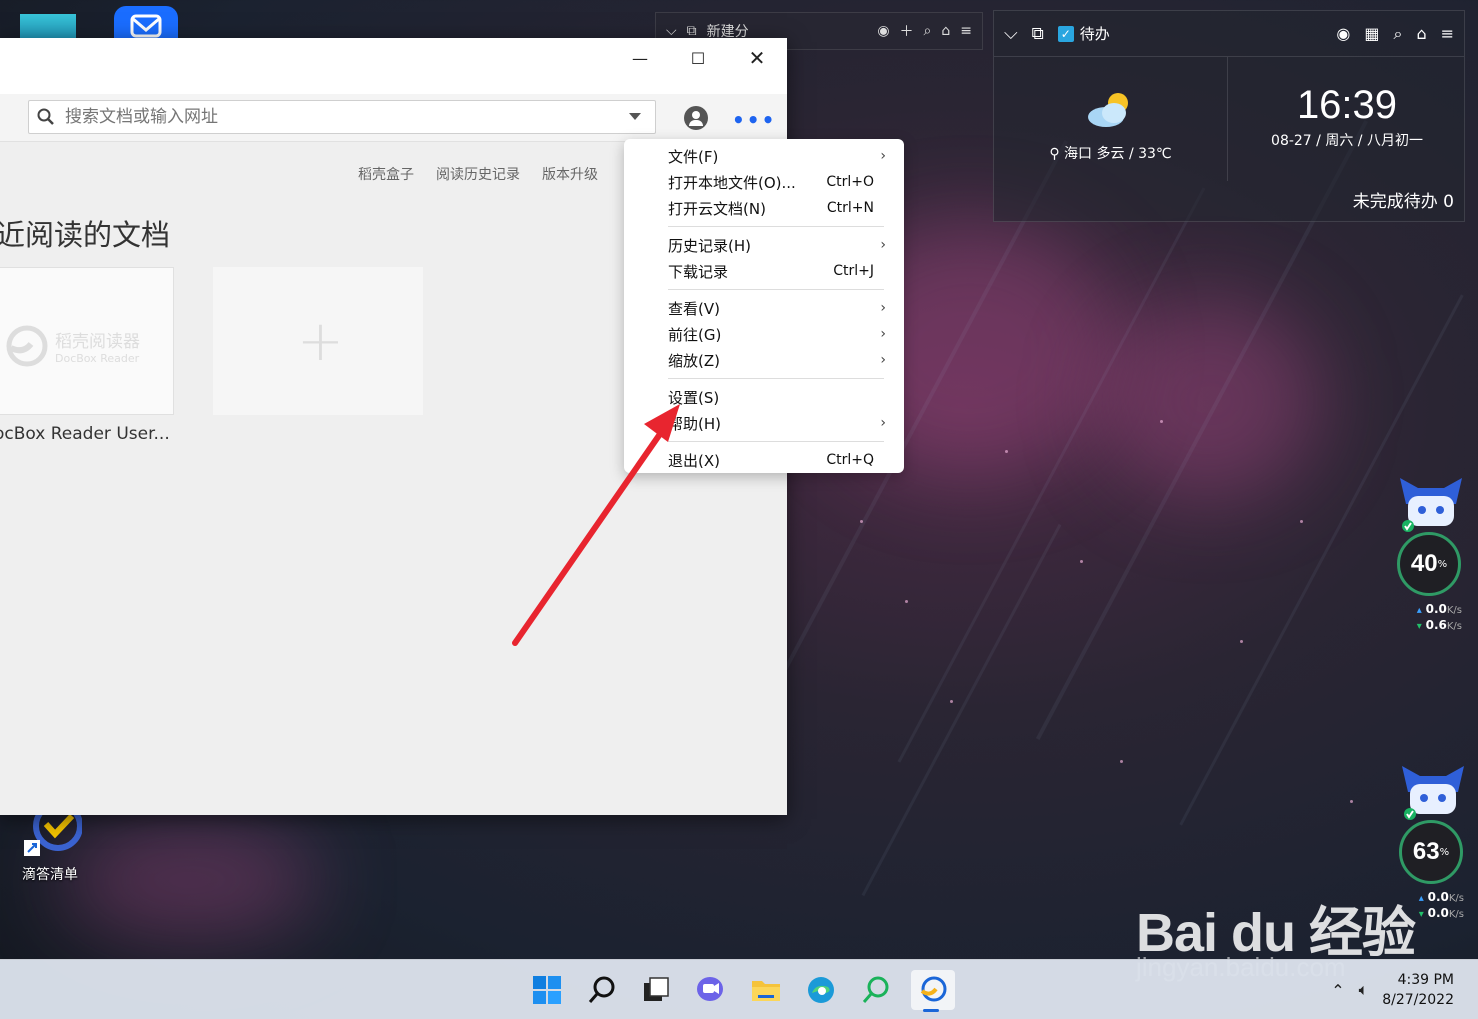 The image size is (1478, 1019). What do you see at coordinates (1065, 33) in the screenshot?
I see `todo-check-icon: ✓` at bounding box center [1065, 33].